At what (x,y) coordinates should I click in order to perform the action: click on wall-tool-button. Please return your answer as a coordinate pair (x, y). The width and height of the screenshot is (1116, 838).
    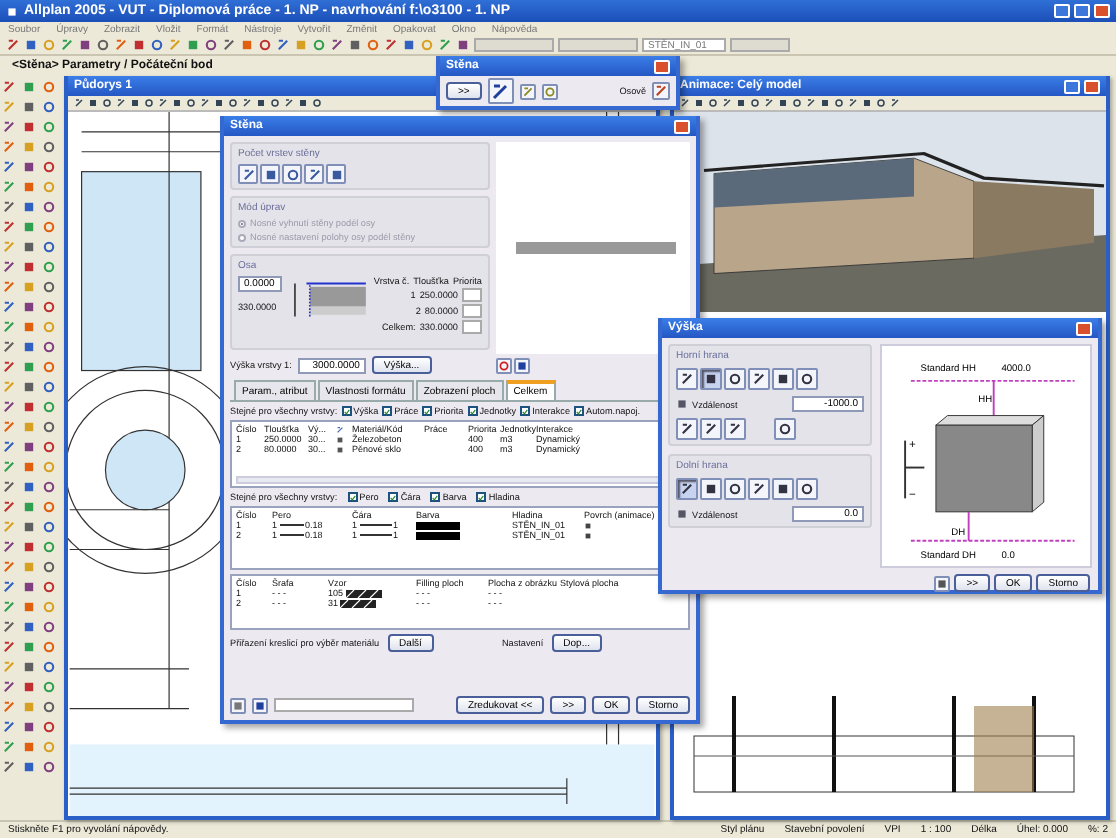
    Looking at the image, I should click on (500, 91).